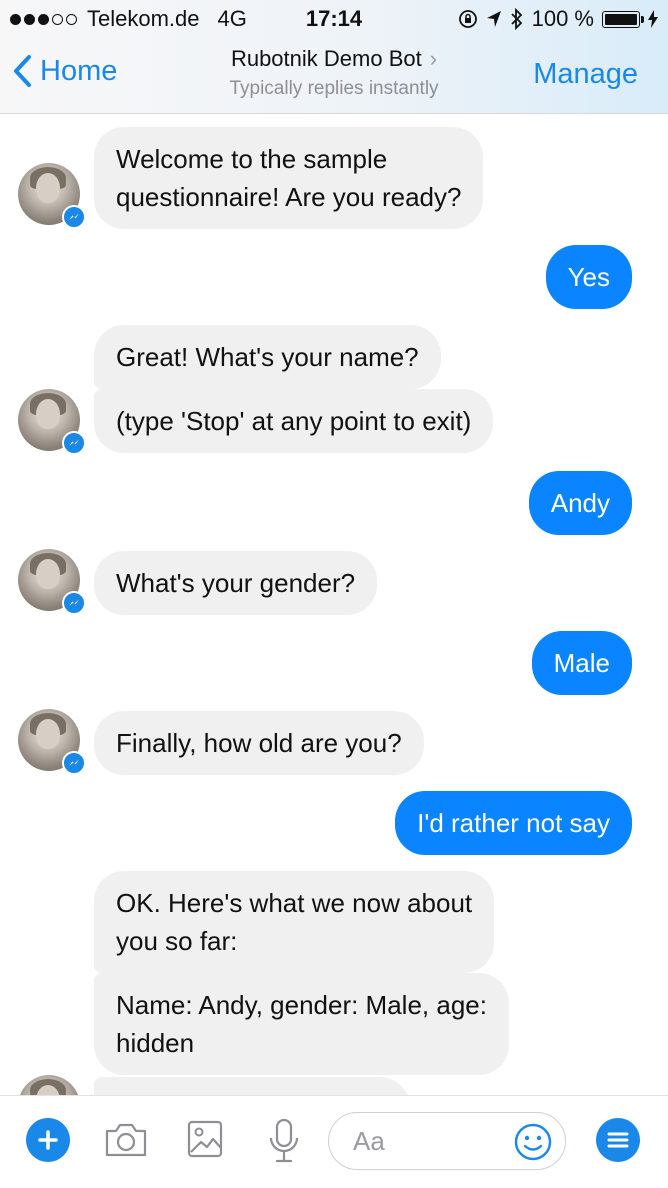  What do you see at coordinates (301, 1005) in the screenshot?
I see `message-text-line: Name: Andy, gender: Male, age:` at bounding box center [301, 1005].